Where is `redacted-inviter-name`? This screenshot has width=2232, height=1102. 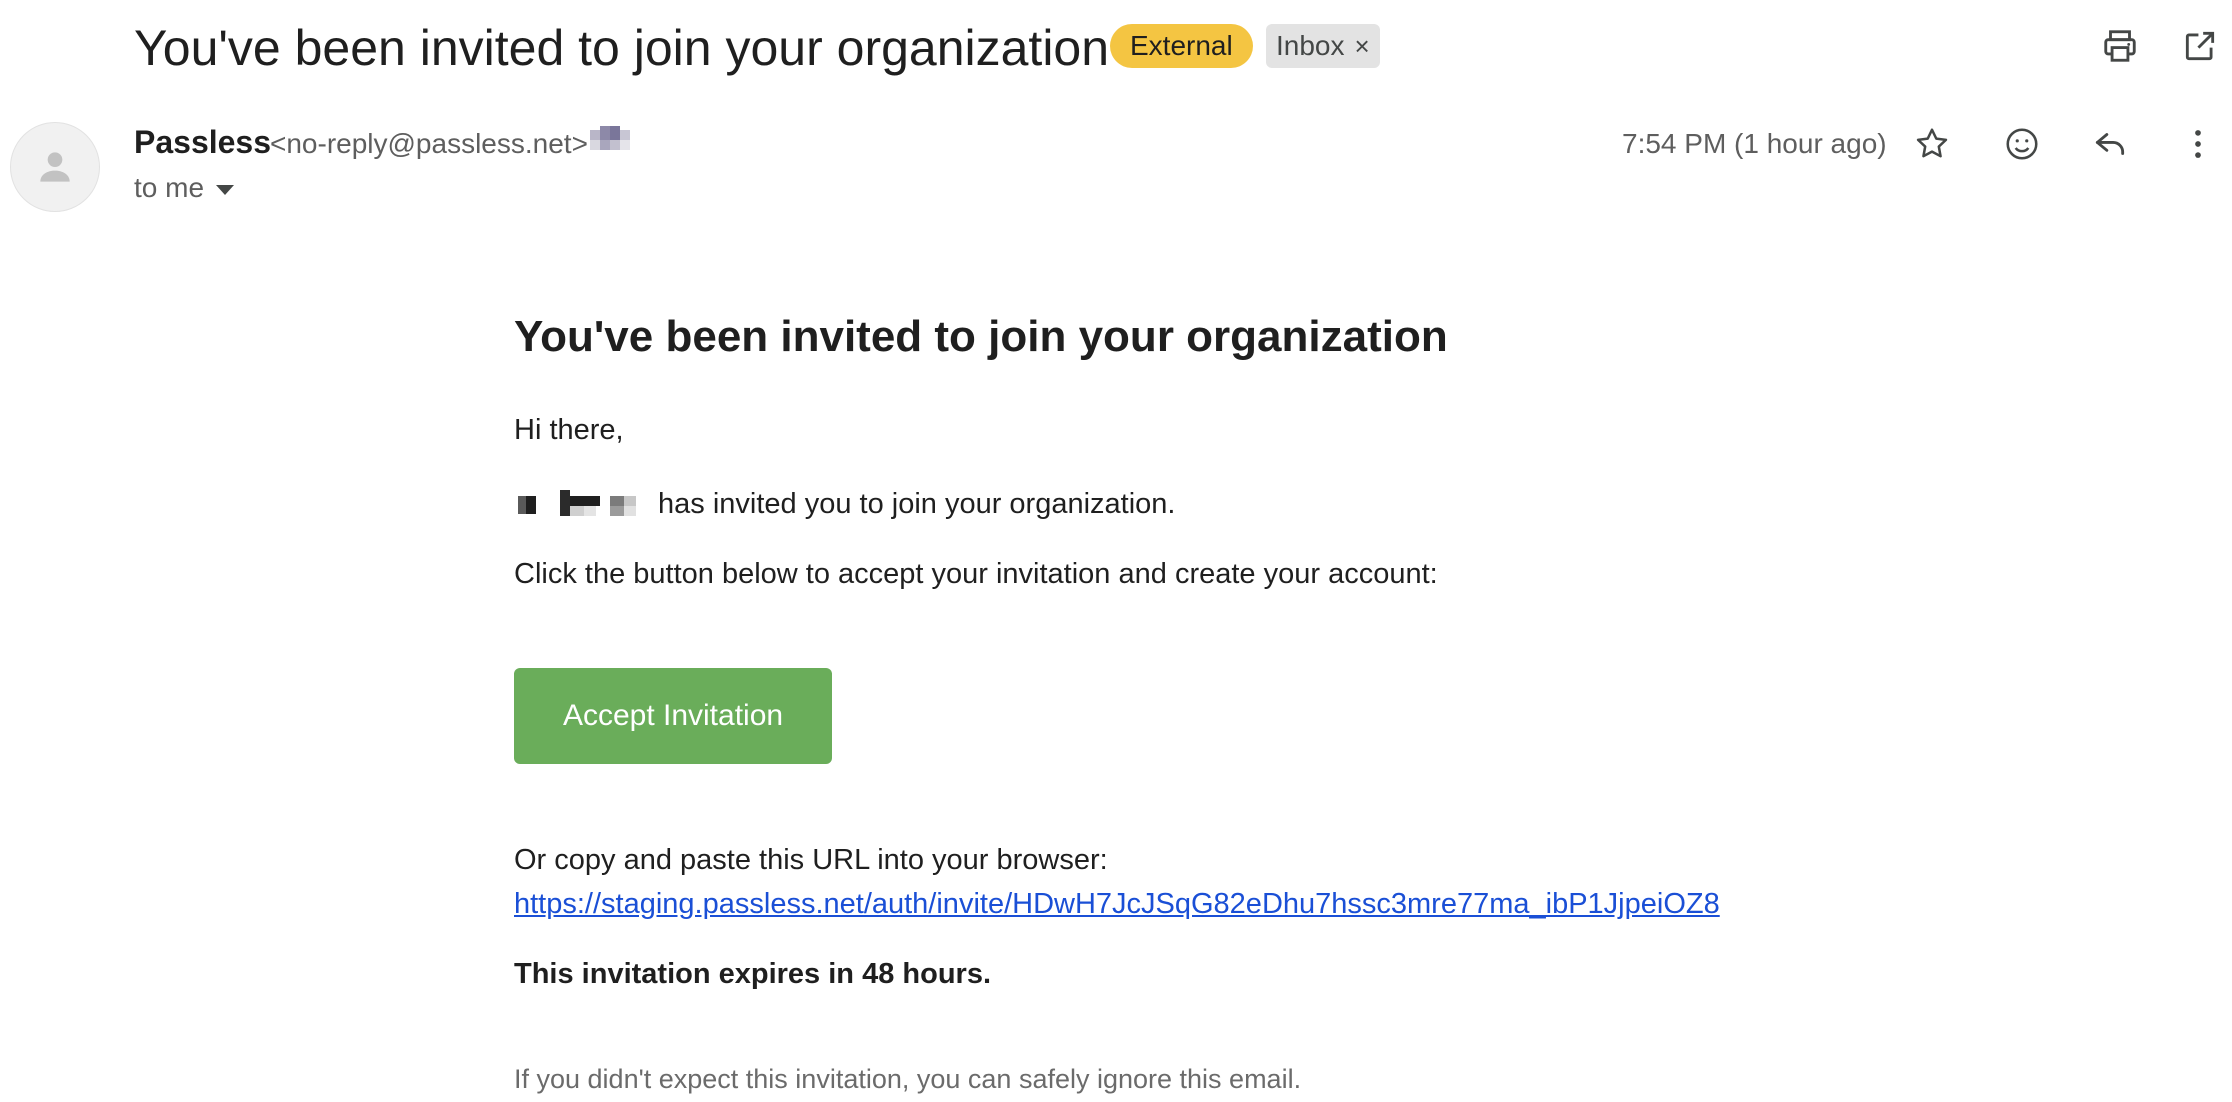
redacted-inviter-name is located at coordinates (577, 503).